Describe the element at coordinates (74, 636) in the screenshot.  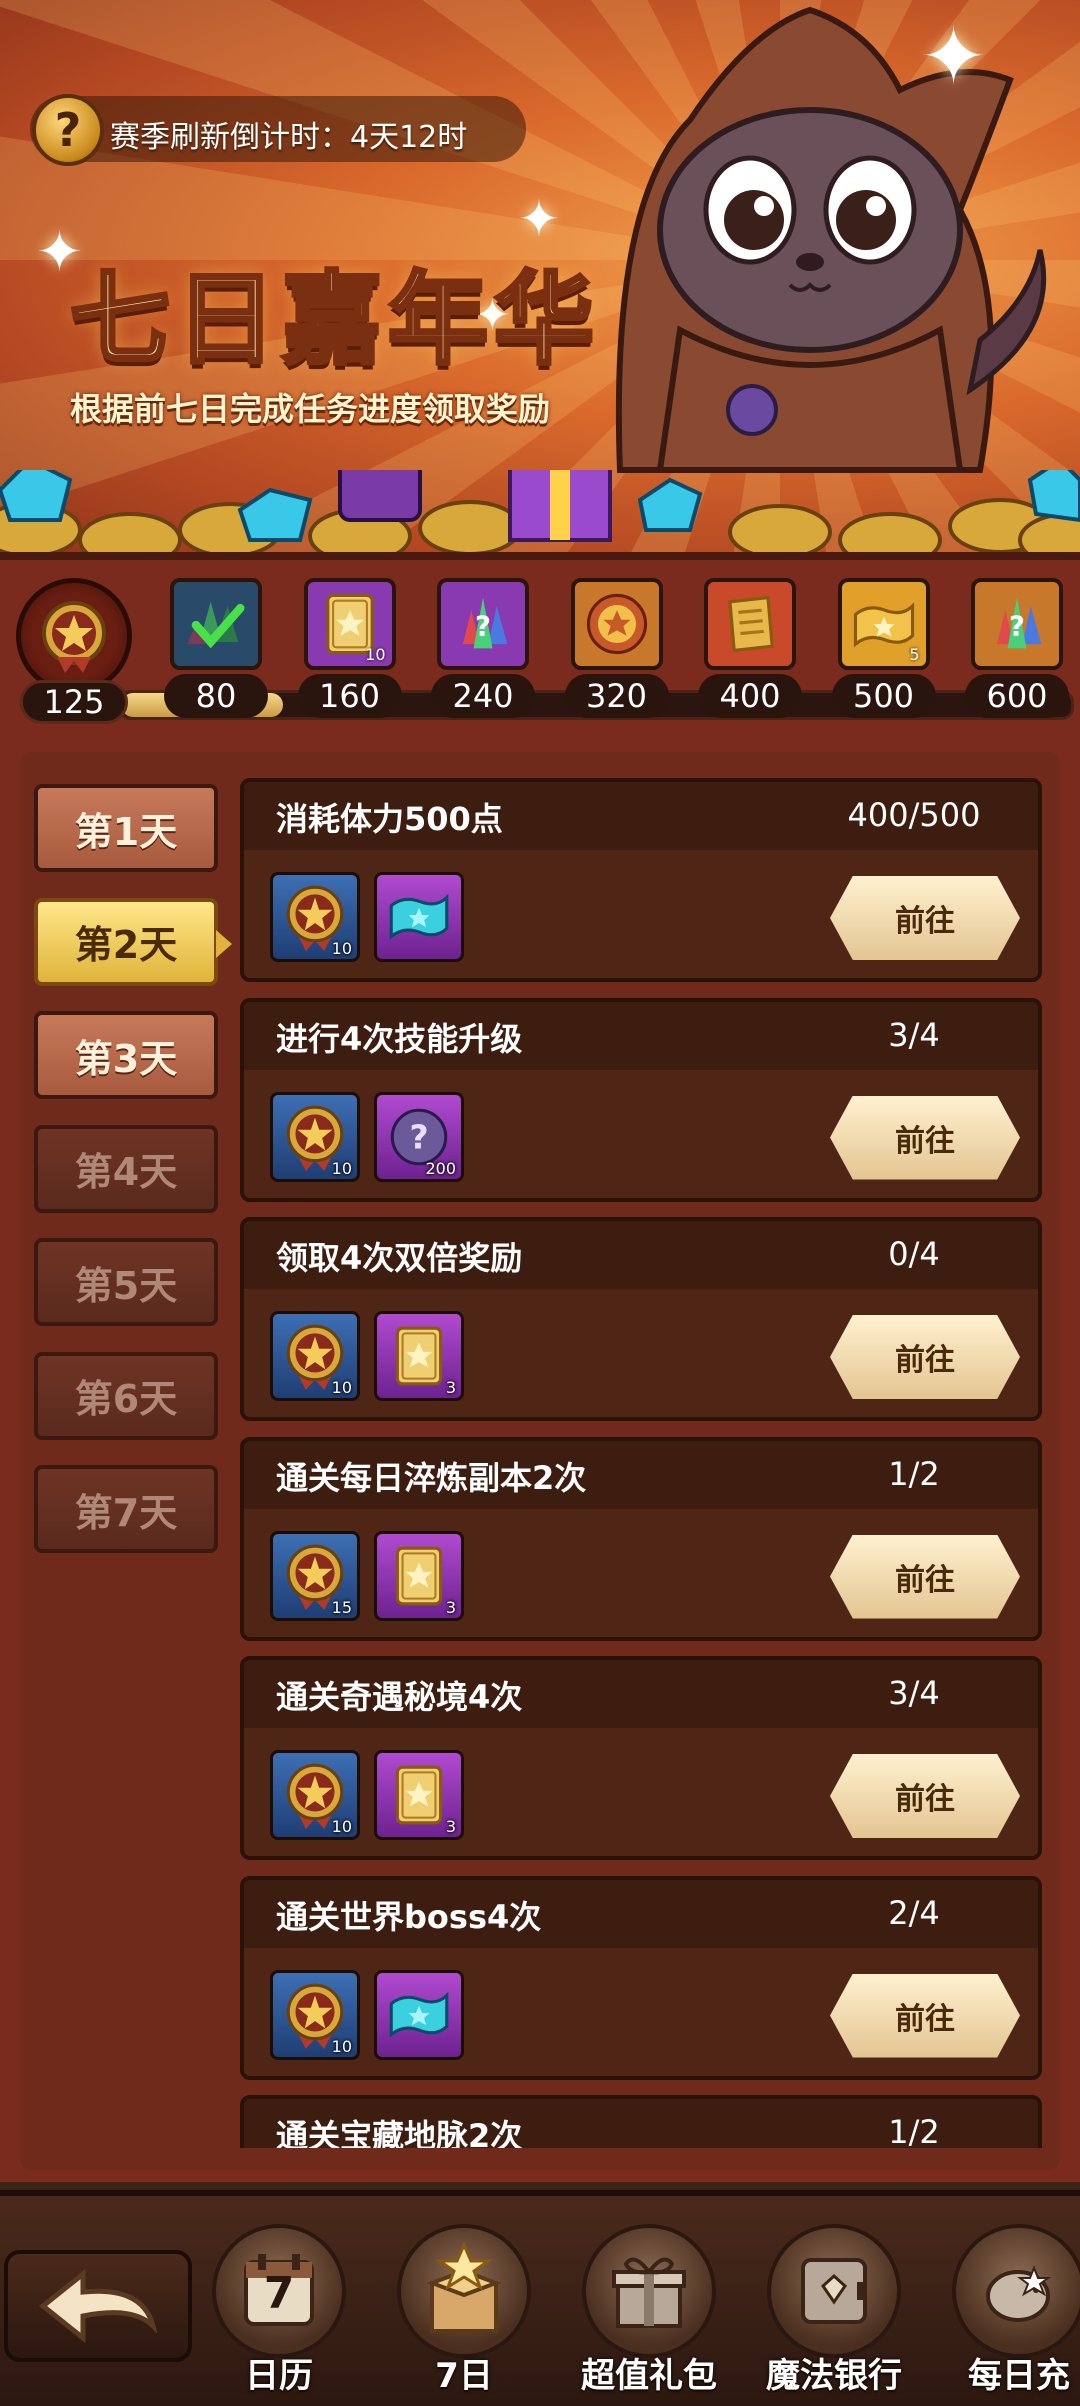
I see `points-medal-icon` at that location.